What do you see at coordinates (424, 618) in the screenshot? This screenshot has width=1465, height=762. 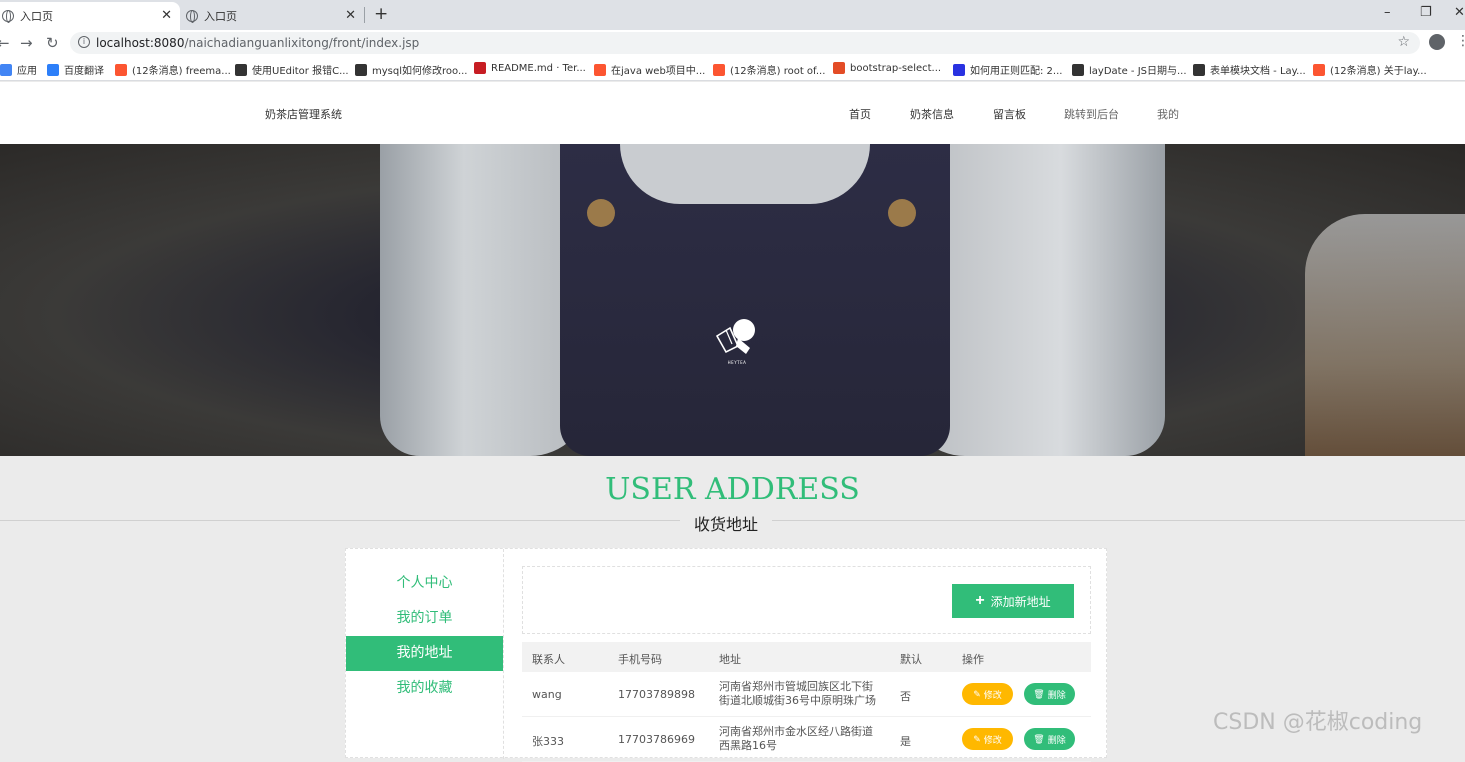 I see `sidebar-item-my-orders: 我的订单` at bounding box center [424, 618].